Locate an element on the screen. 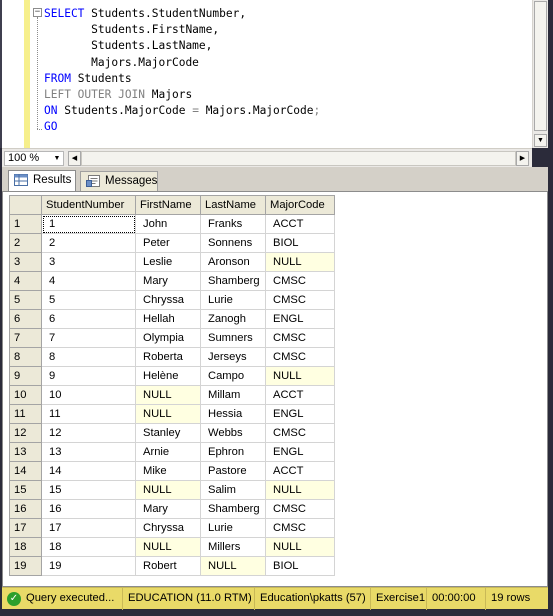 Image resolution: width=553 pixels, height=616 pixels. code-line: GO is located at coordinates (182, 127).